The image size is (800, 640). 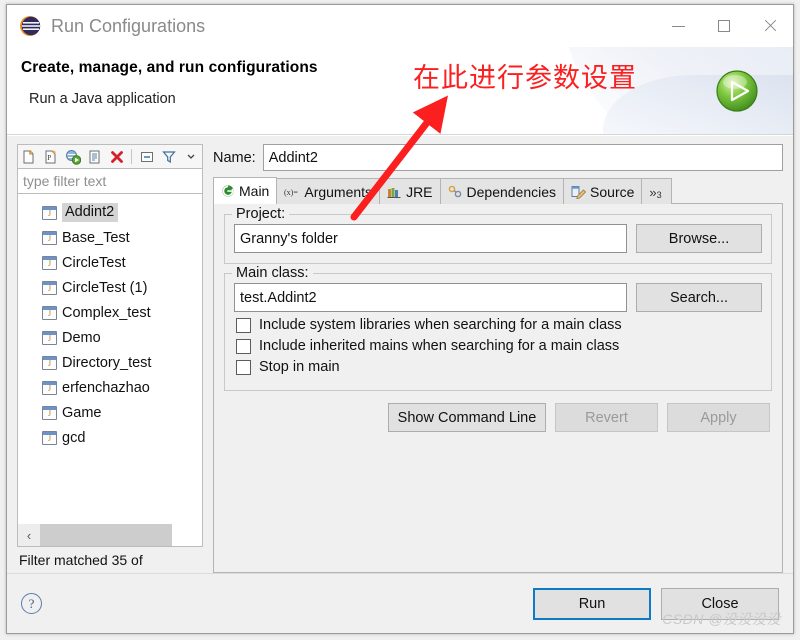 I want to click on close-icon, so click(x=770, y=26).